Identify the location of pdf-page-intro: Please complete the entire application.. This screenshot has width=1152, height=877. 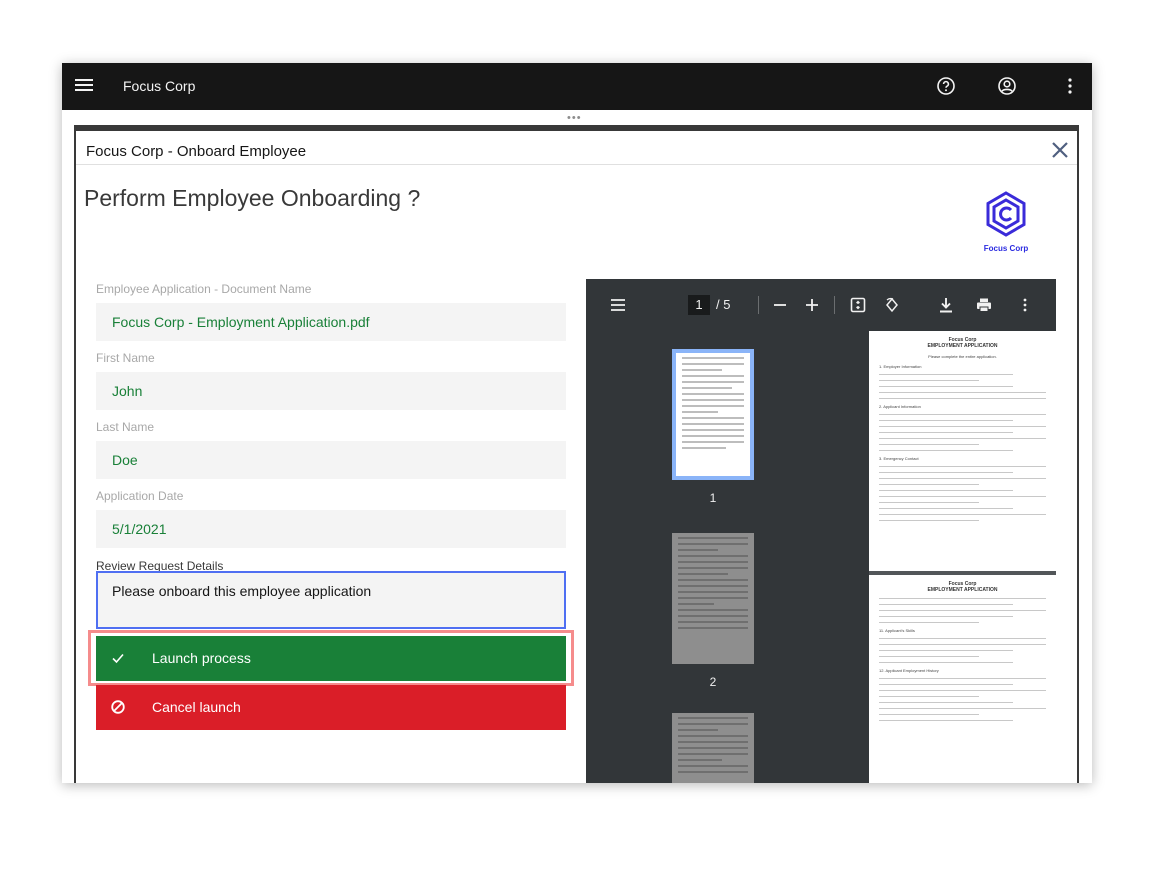
(962, 356).